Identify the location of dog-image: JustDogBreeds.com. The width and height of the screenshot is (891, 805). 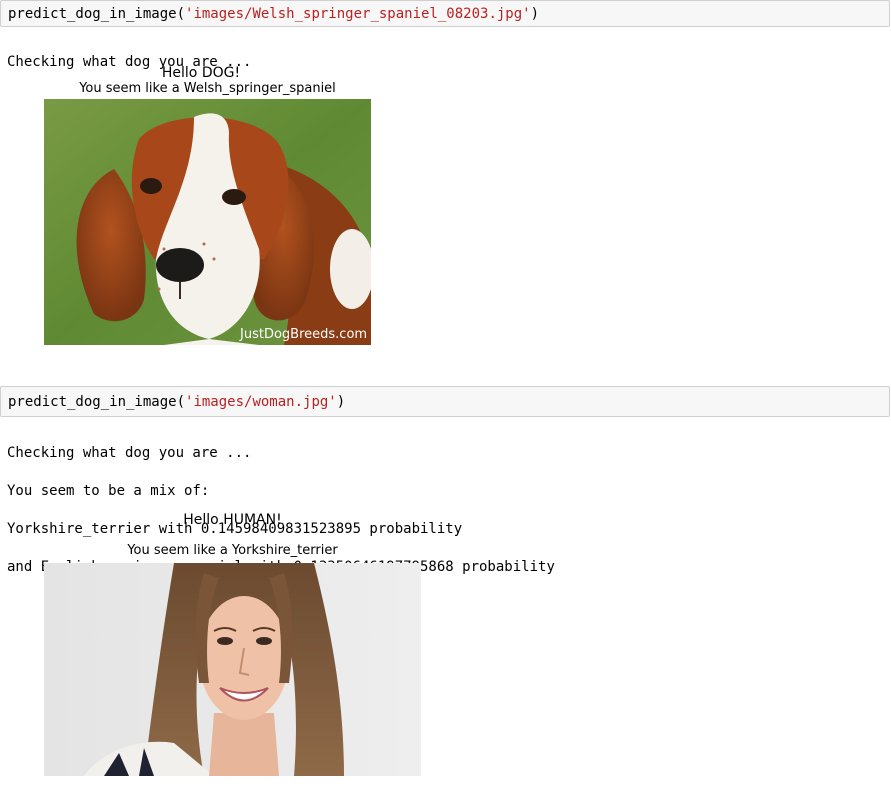
(207, 222).